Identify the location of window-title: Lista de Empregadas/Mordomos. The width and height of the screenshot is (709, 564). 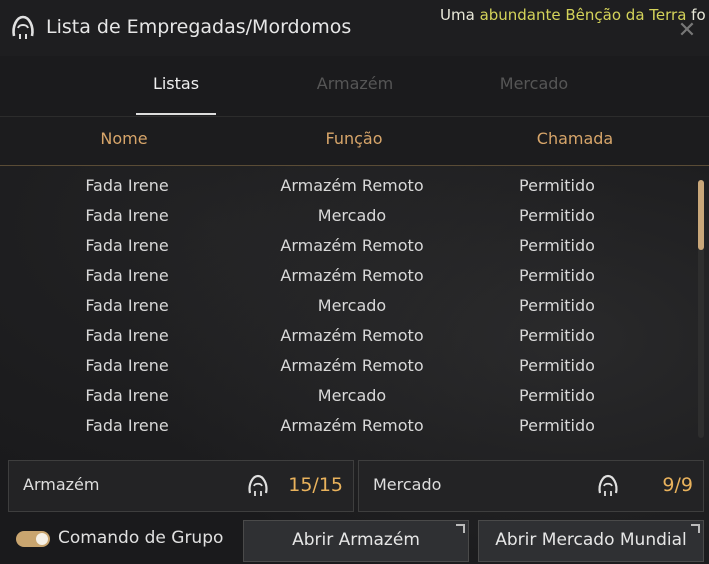
(199, 27).